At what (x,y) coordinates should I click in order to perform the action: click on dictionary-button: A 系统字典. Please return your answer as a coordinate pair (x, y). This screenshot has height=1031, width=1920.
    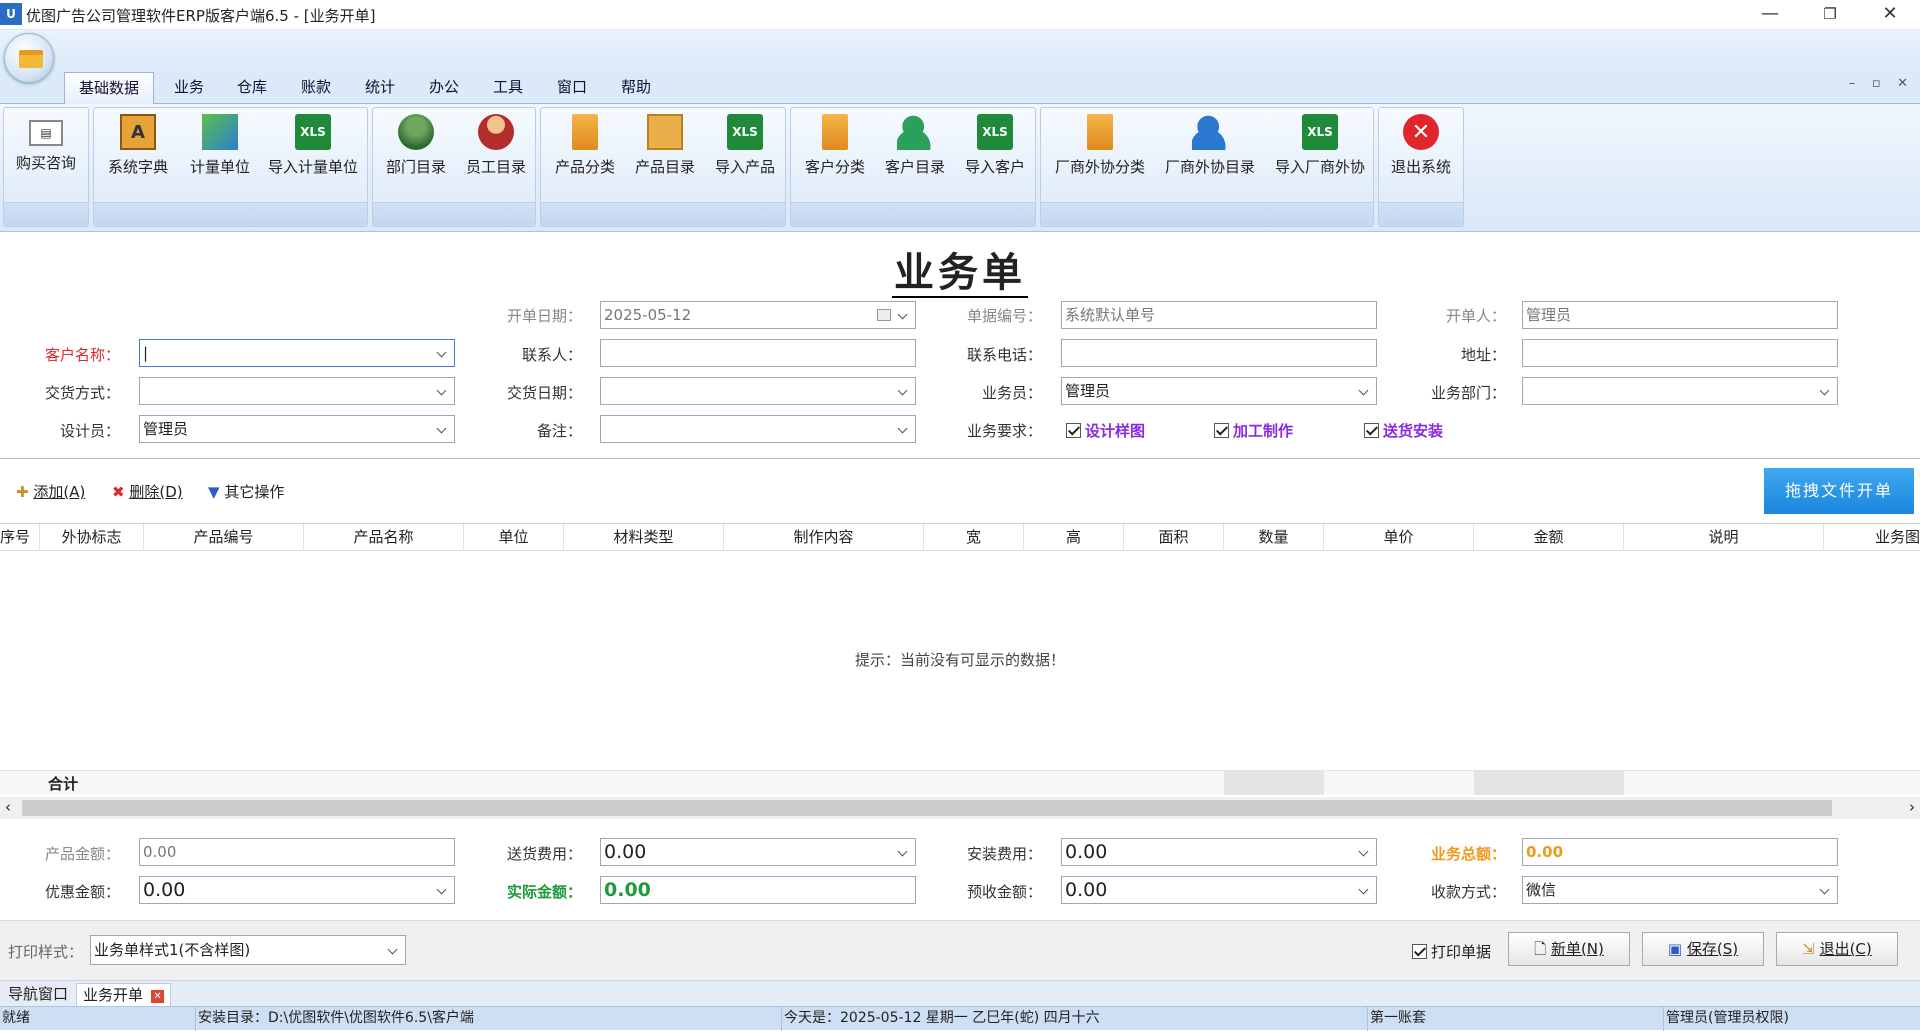
    Looking at the image, I should click on (138, 149).